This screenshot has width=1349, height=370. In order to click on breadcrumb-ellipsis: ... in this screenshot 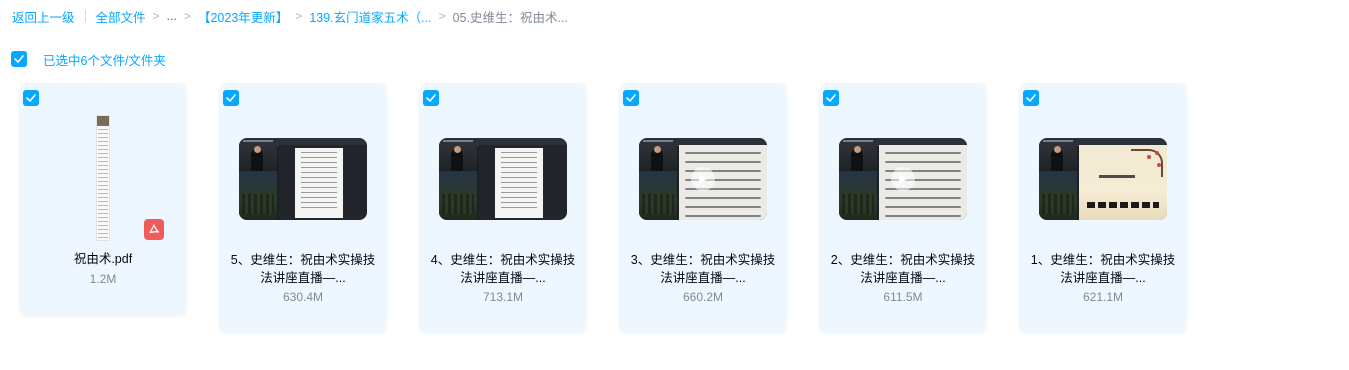, I will do `click(172, 16)`.